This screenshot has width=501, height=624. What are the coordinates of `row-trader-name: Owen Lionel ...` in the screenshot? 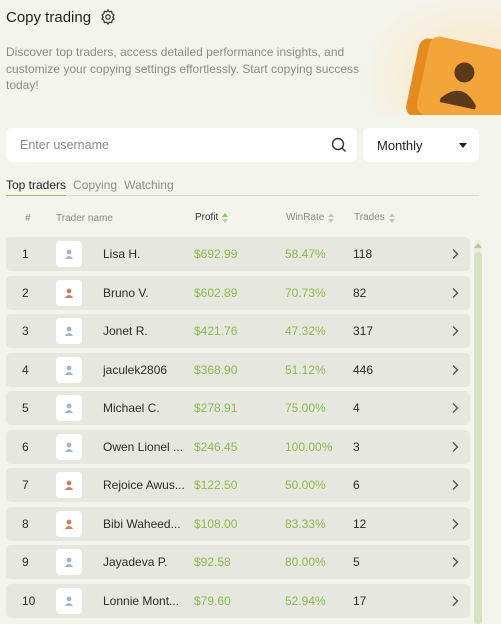 It's located at (143, 446).